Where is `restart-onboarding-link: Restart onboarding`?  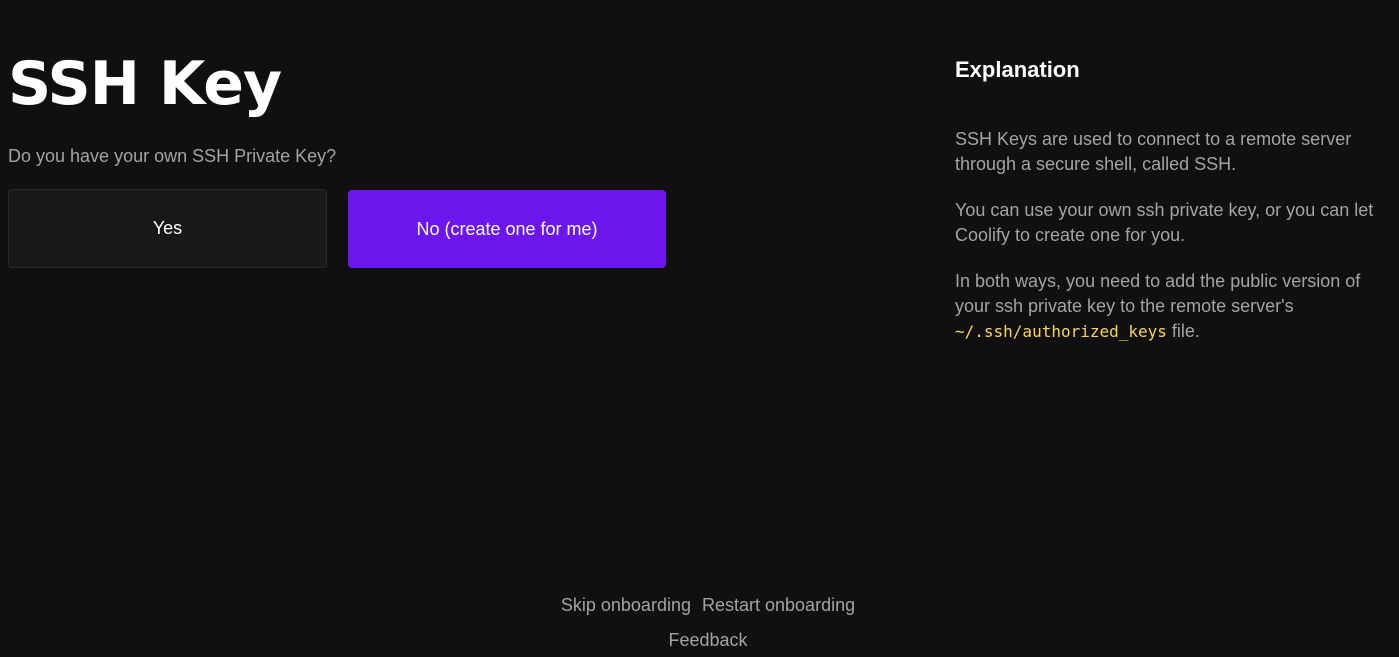
restart-onboarding-link: Restart onboarding is located at coordinates (778, 605).